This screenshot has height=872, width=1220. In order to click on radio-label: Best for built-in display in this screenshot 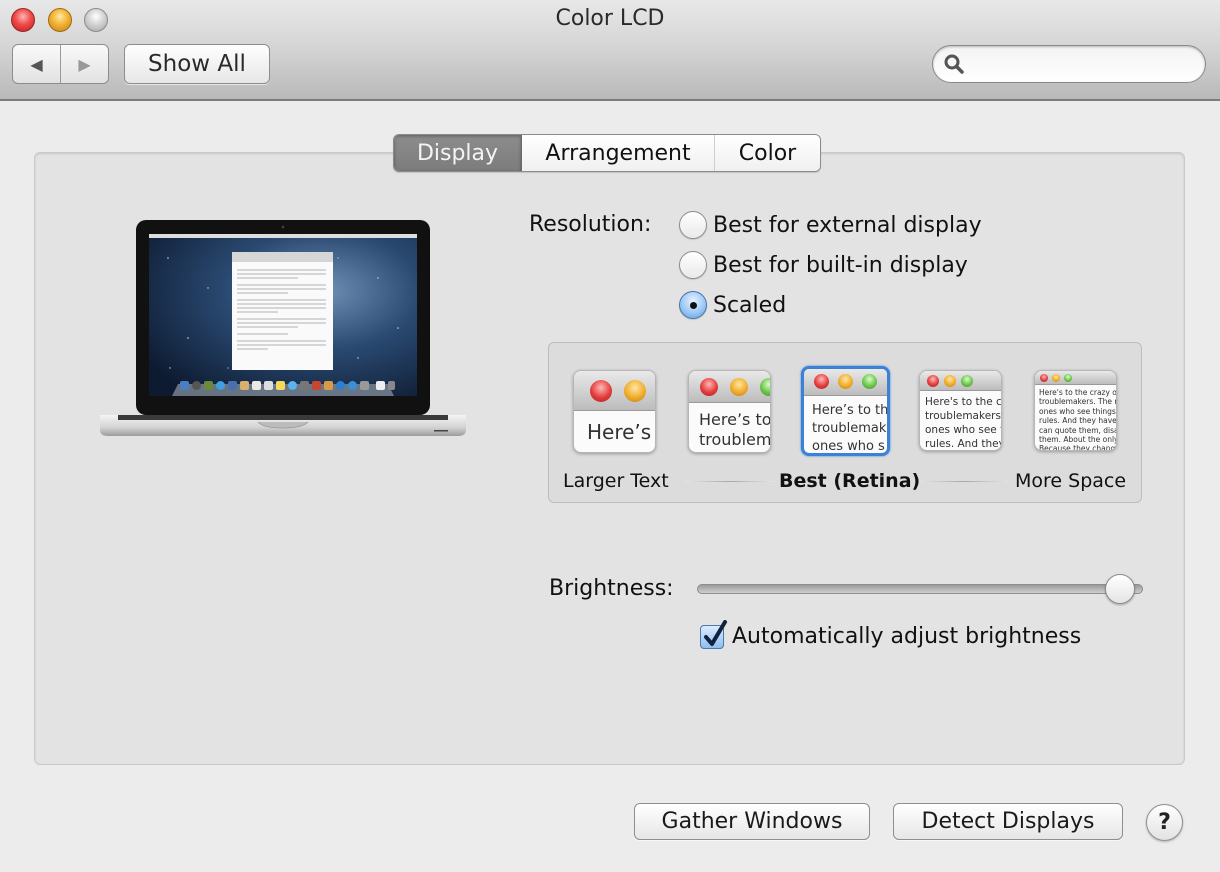, I will do `click(840, 265)`.